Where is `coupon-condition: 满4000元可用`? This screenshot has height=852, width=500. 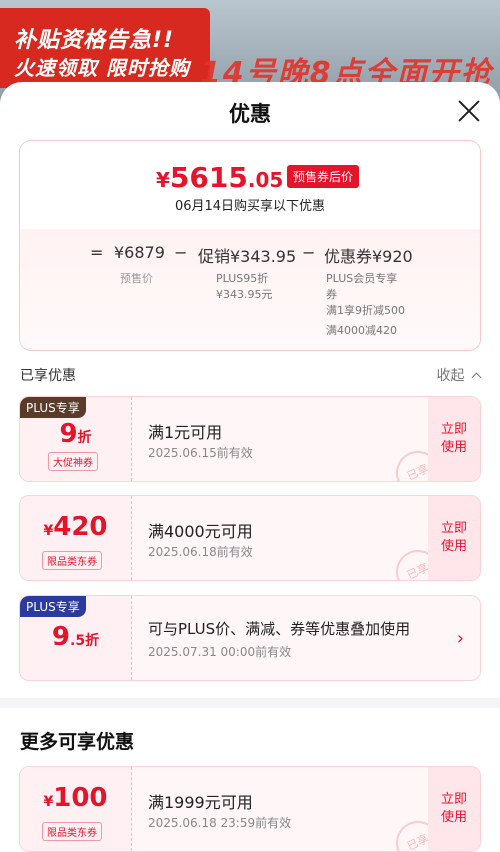
coupon-condition: 满4000元可用 is located at coordinates (200, 531).